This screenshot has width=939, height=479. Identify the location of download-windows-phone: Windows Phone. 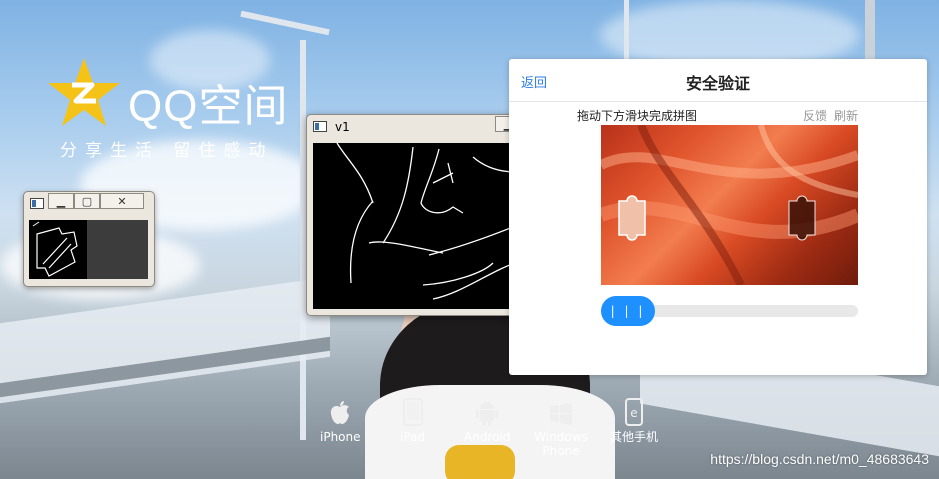
(561, 428).